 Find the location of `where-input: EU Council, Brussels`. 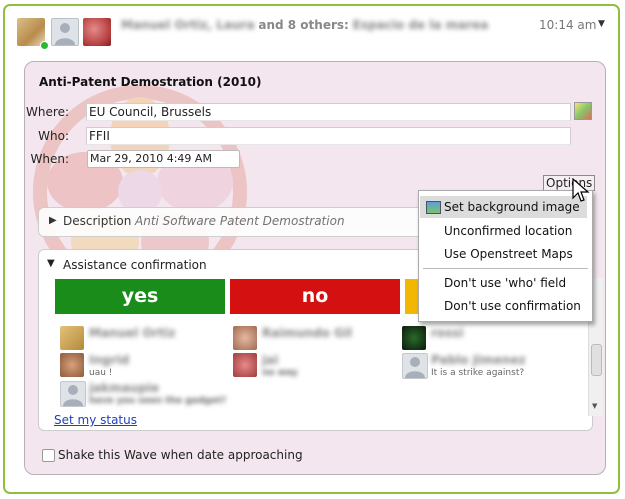

where-input: EU Council, Brussels is located at coordinates (328, 112).